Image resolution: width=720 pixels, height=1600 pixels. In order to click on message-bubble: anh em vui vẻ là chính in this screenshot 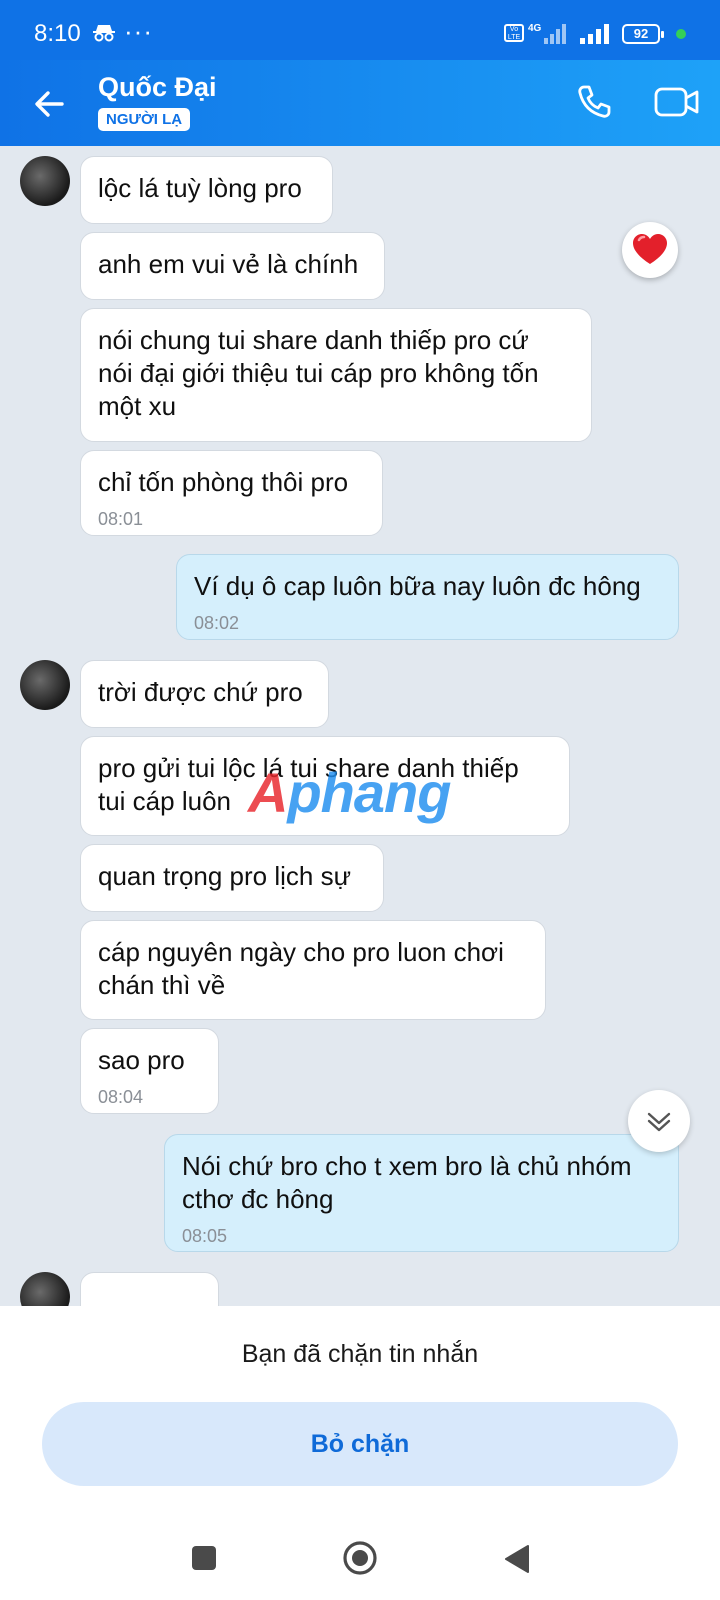, I will do `click(232, 266)`.